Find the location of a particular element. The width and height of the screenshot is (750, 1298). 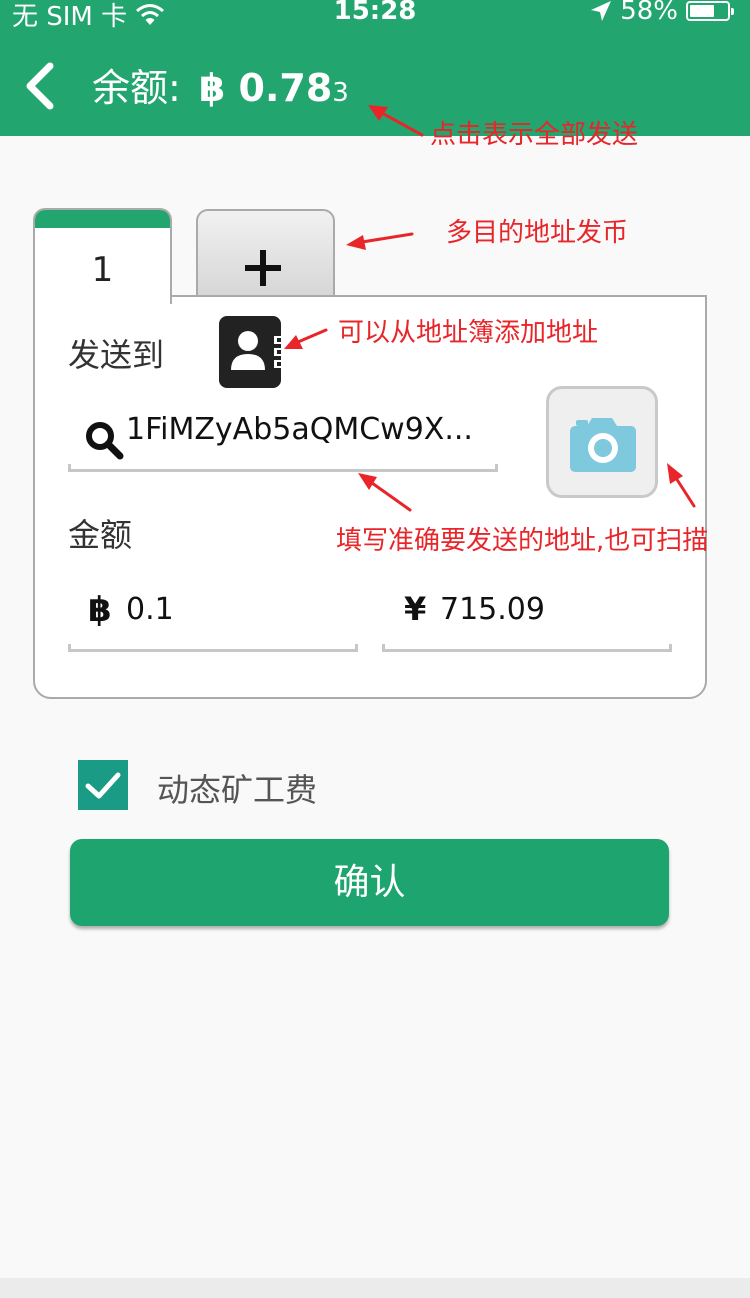

arrow-to-balance is located at coordinates (396, 121).